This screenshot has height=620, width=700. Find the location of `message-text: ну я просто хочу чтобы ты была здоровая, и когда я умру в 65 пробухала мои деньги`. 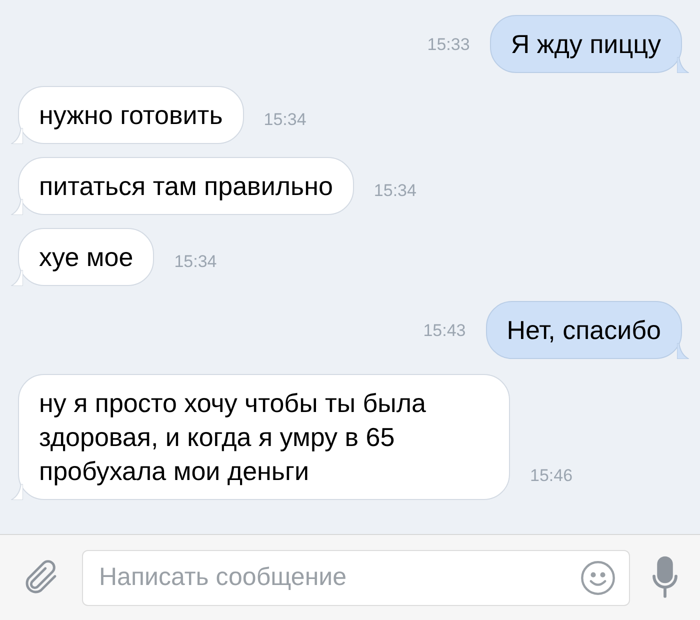

message-text: ну я просто хочу чтобы ты была здоровая, и когда я умру в 65 пробухала мои деньги is located at coordinates (232, 437).